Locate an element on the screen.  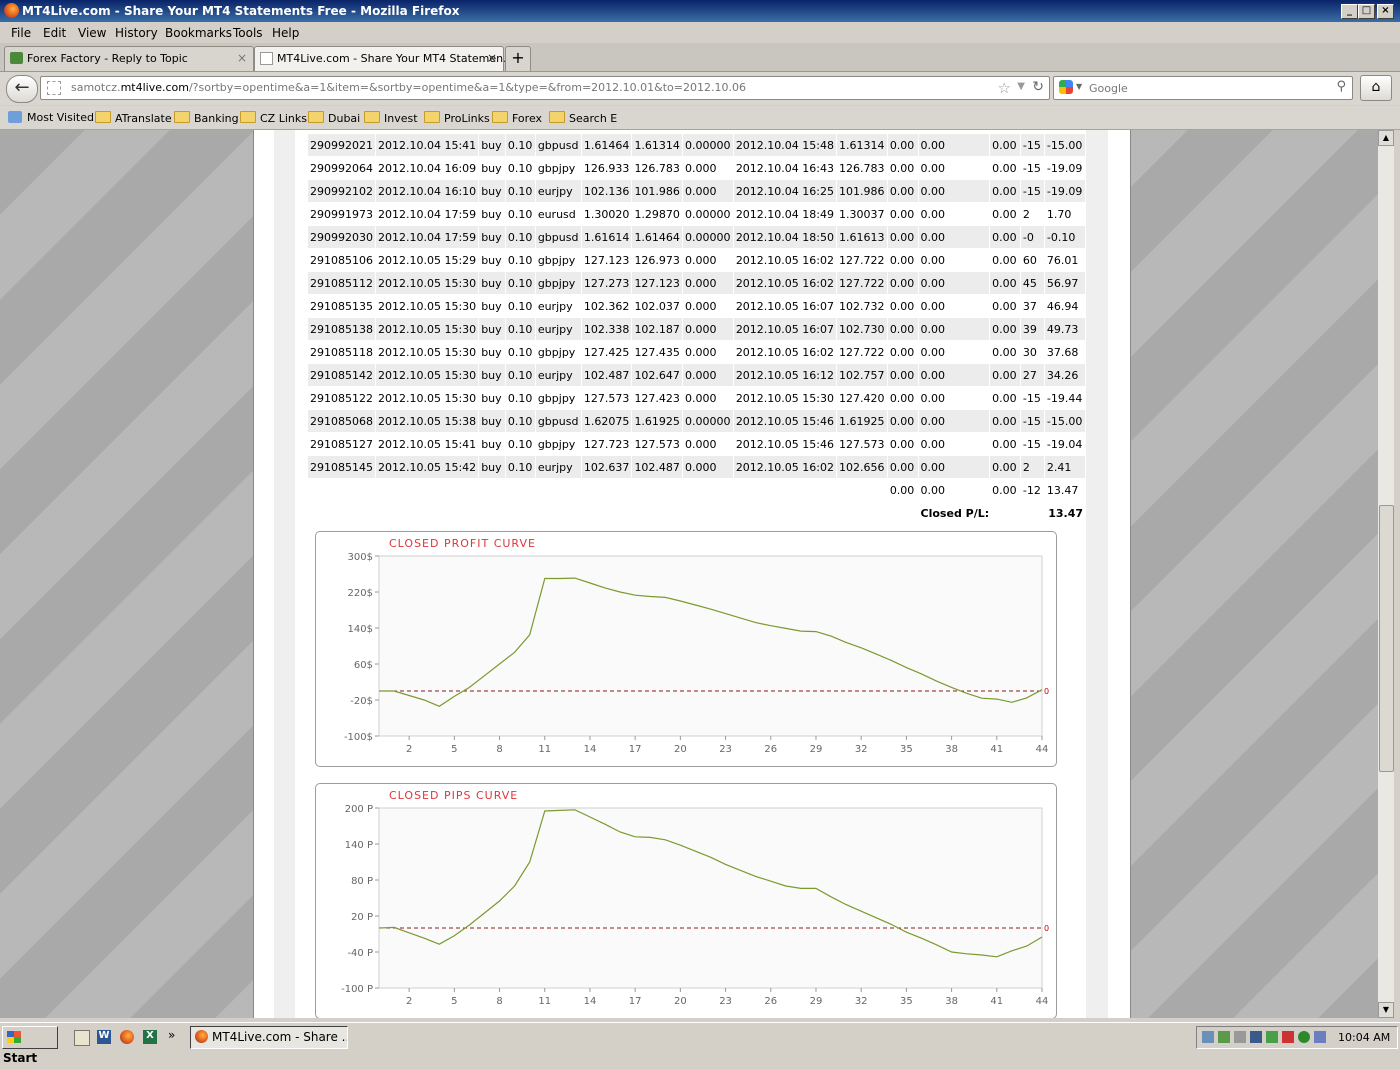
table-cell: 291085068 is located at coordinates (341, 421).